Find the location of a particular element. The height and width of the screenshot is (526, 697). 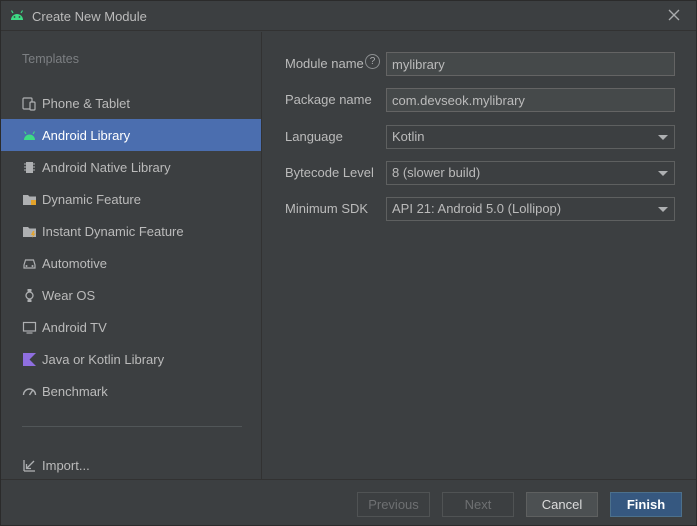

folder-feature-icon is located at coordinates (29, 199).